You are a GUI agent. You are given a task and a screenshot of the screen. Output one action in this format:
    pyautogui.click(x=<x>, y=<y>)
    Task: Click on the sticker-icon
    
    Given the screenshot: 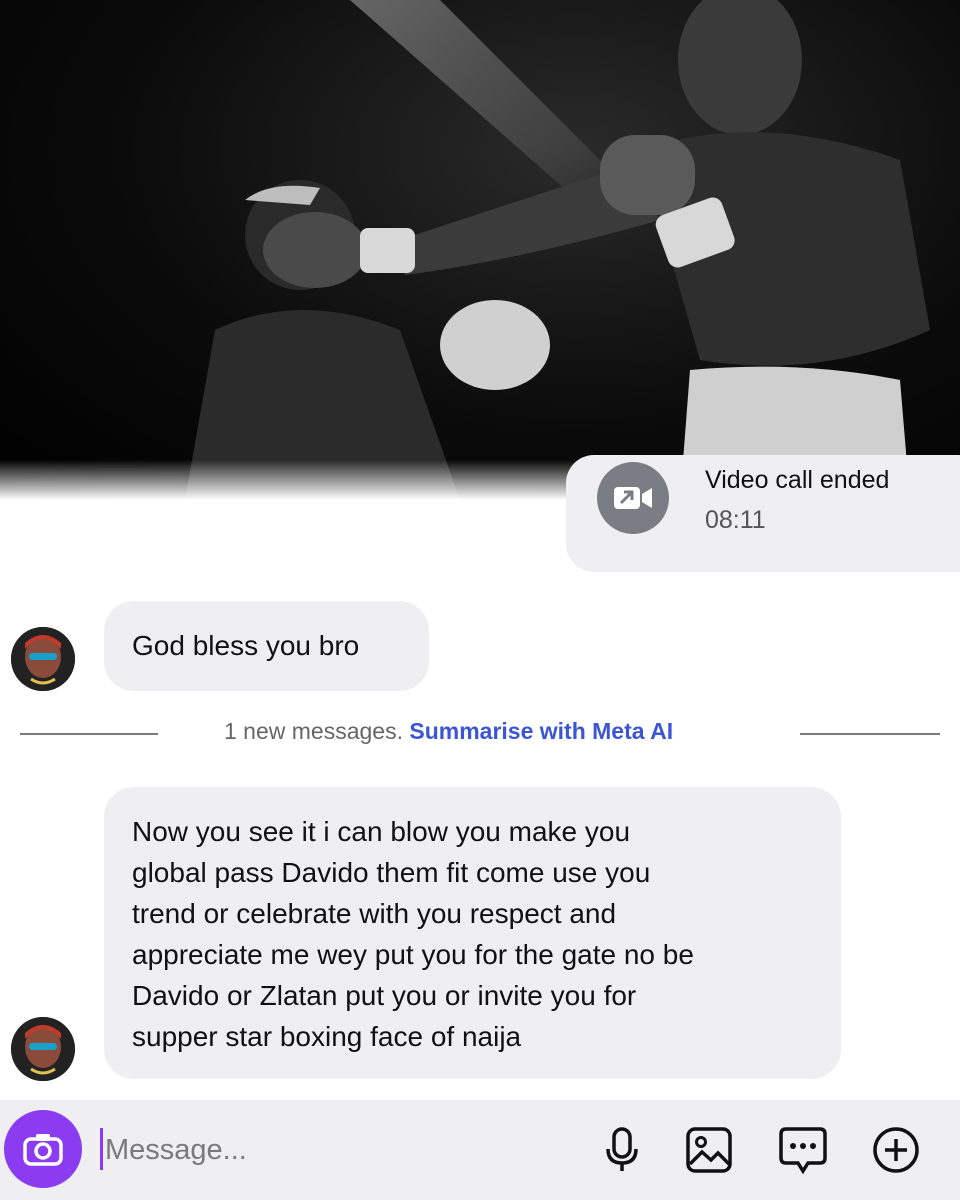 What is the action you would take?
    pyautogui.click(x=803, y=1150)
    